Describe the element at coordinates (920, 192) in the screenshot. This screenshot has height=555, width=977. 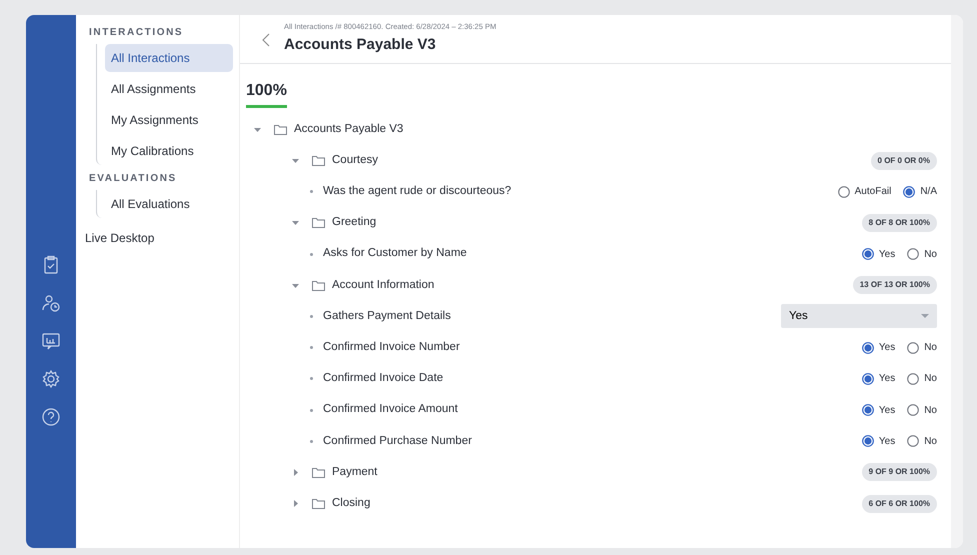
I see `radio-option: N/A` at that location.